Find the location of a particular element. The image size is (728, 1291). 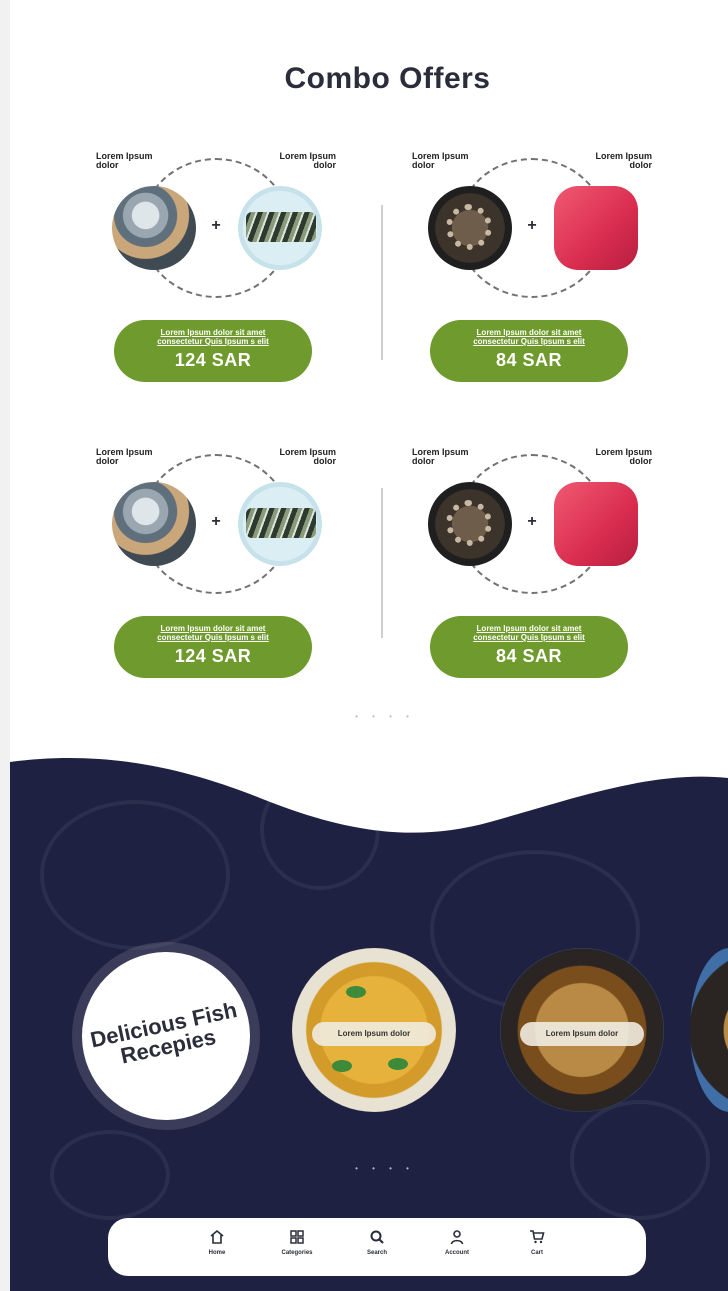

nav-account: Account is located at coordinates (457, 1251).